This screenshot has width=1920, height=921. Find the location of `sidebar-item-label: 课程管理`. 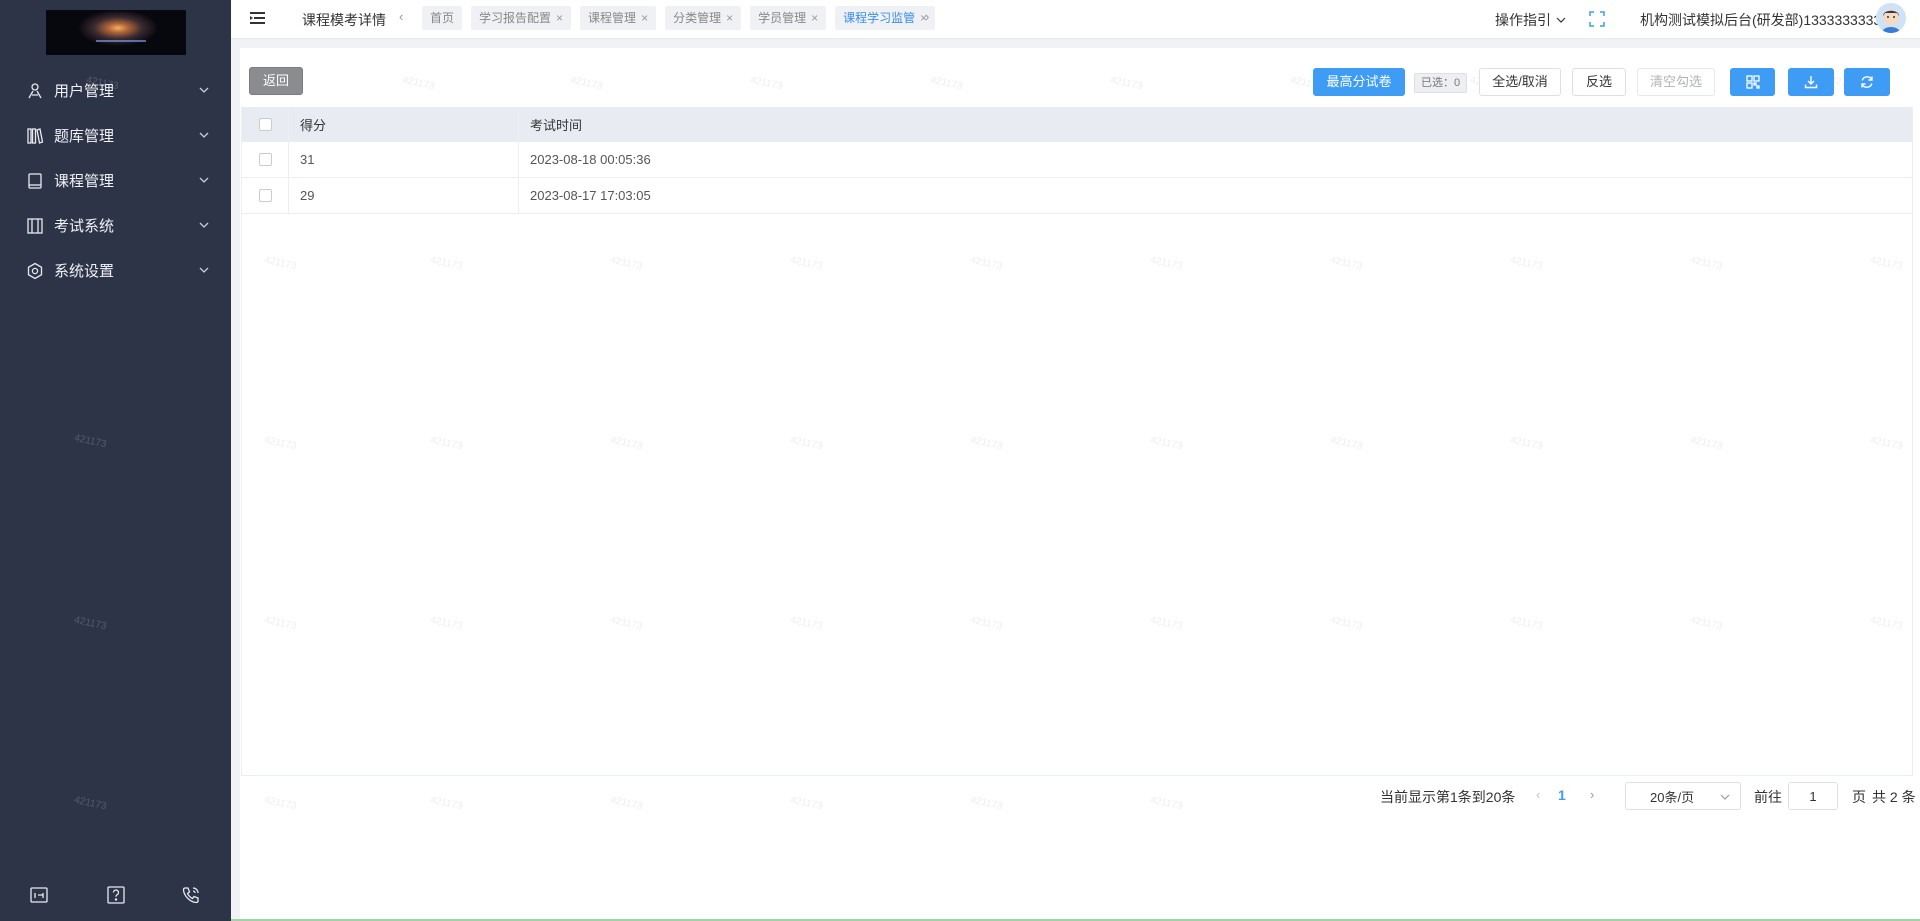

sidebar-item-label: 课程管理 is located at coordinates (84, 181).